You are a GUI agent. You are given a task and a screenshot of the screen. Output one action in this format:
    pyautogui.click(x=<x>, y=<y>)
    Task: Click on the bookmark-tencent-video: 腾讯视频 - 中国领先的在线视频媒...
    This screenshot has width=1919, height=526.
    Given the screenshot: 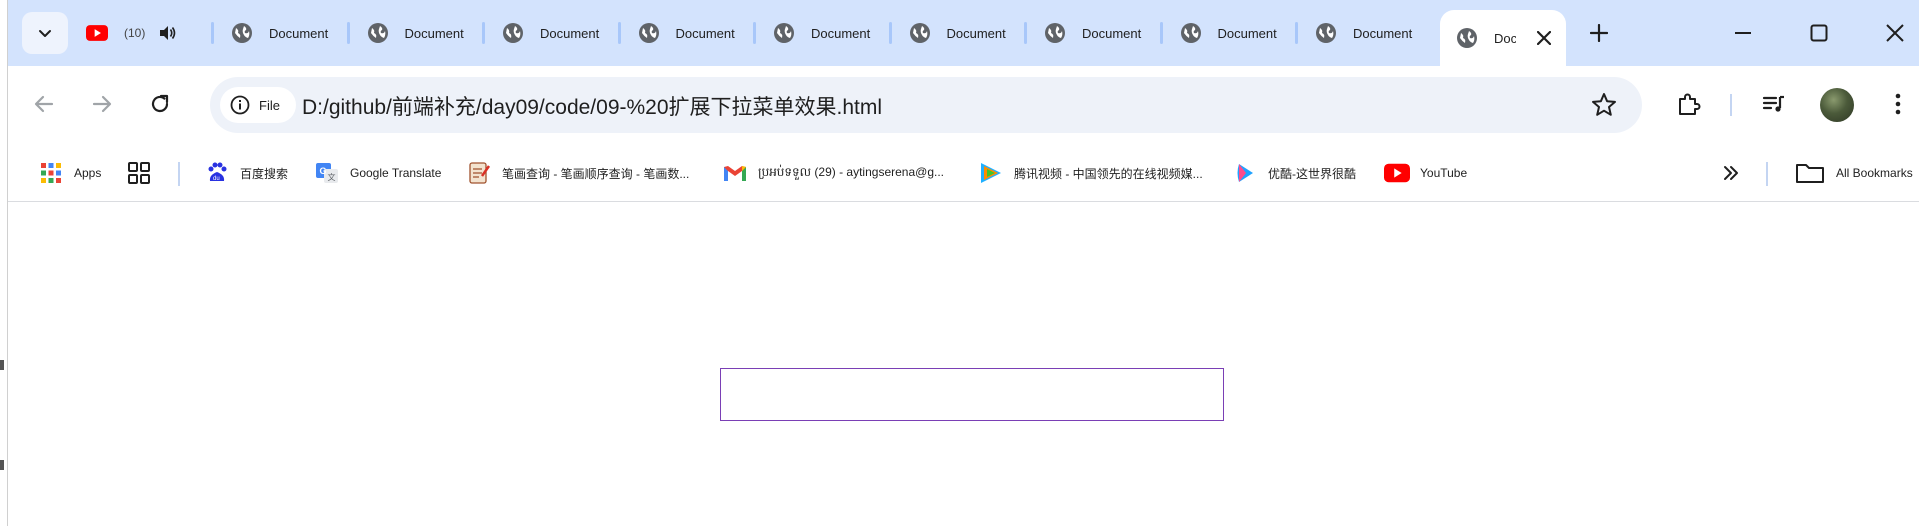 What is the action you would take?
    pyautogui.click(x=1090, y=173)
    